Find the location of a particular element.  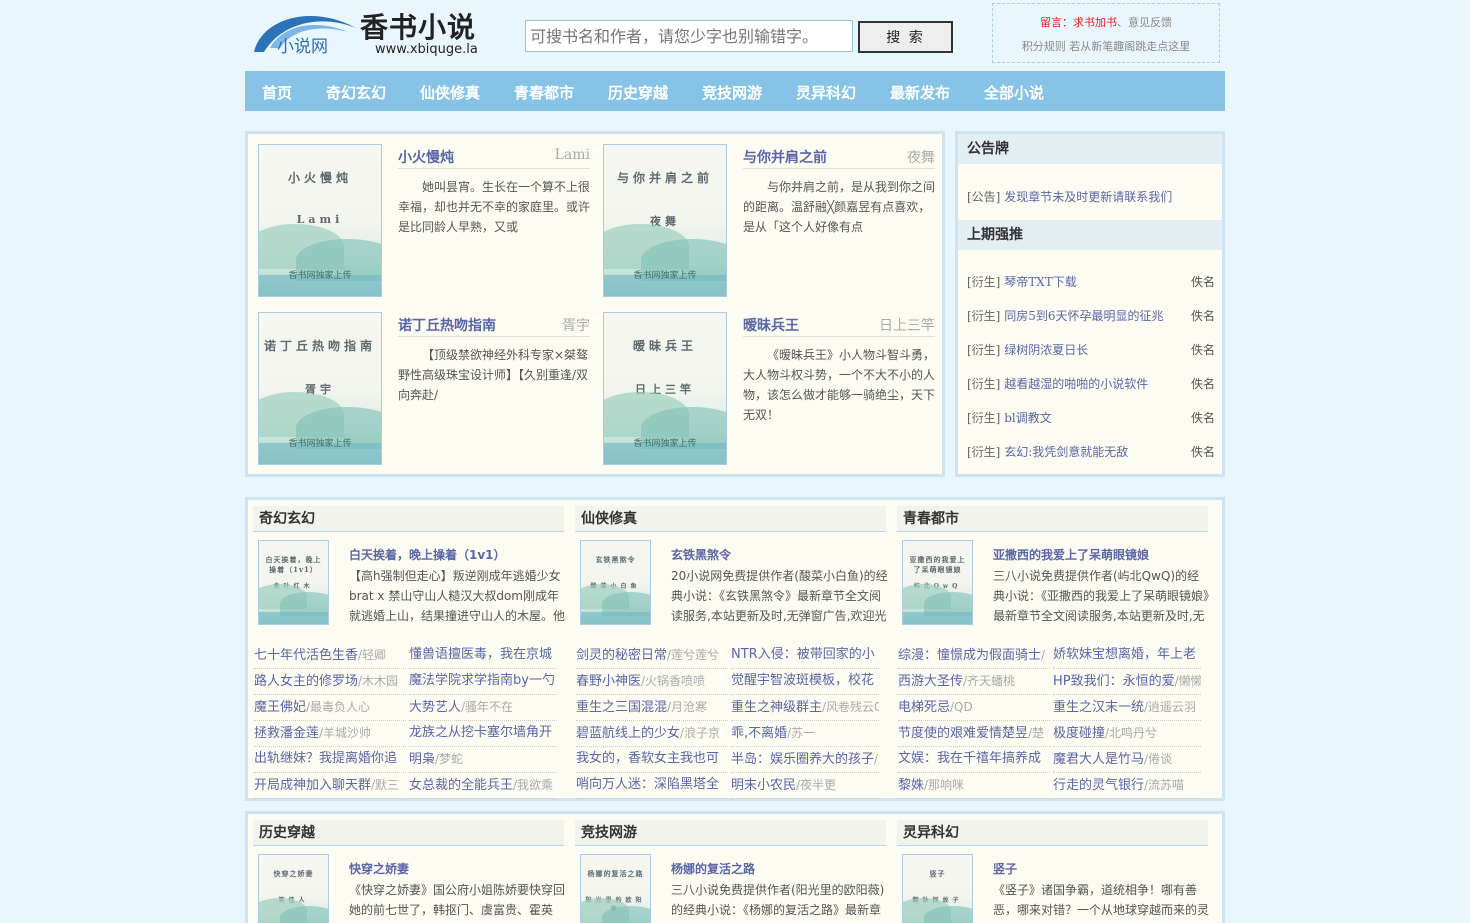

category-list-item: 哨向万人迷：深陷黑塔全 is located at coordinates (652, 786).